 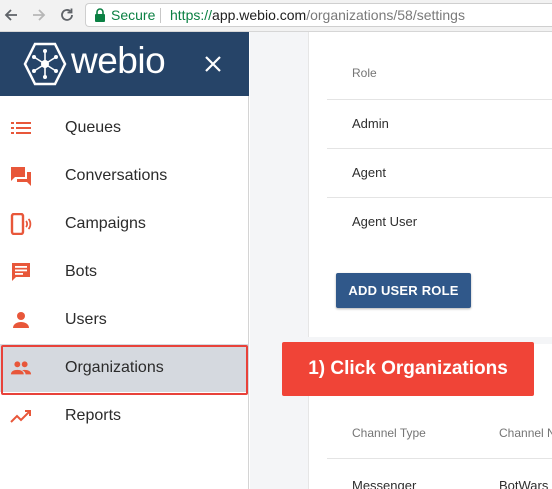 I want to click on reload-icon, so click(x=67, y=14).